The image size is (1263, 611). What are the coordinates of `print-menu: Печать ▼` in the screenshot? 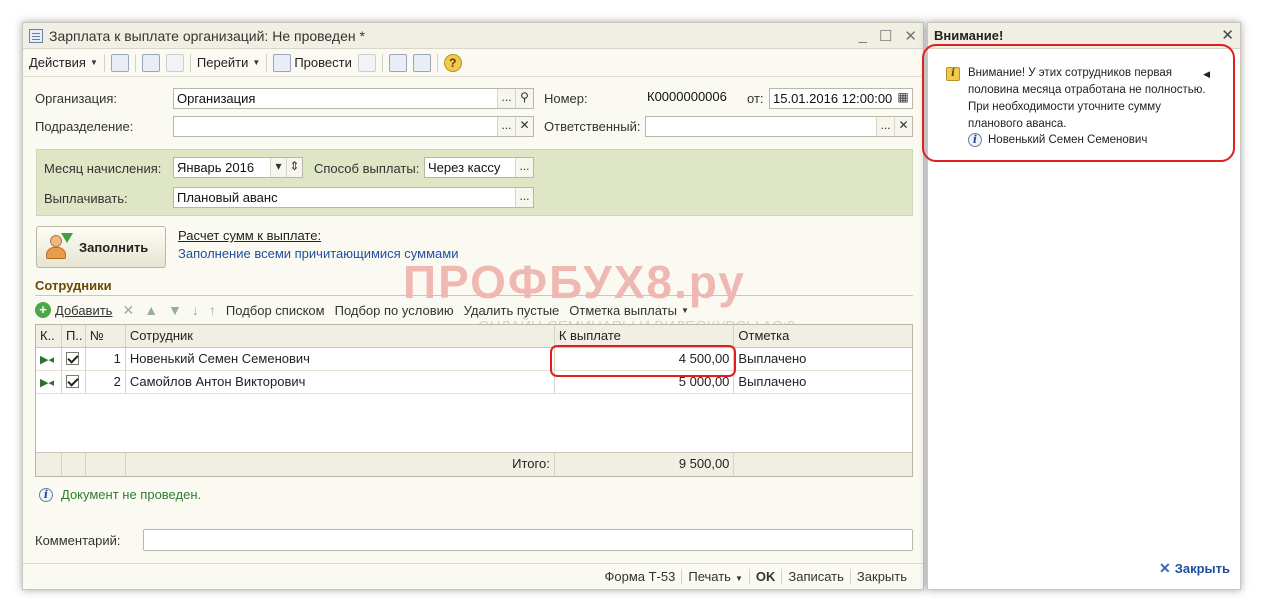 It's located at (715, 576).